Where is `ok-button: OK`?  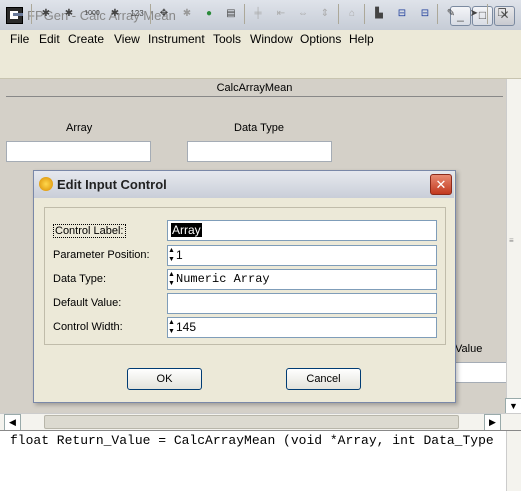
ok-button: OK is located at coordinates (164, 379).